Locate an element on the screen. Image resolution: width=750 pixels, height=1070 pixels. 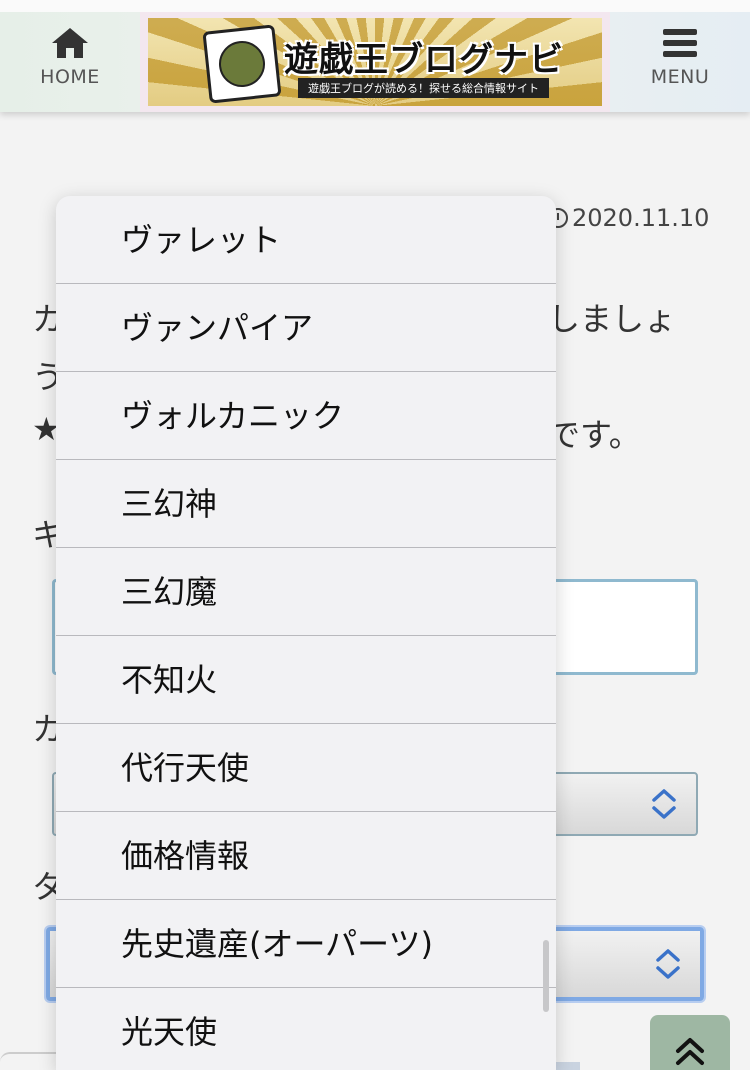
bottom-button-edge is located at coordinates (568, 1066).